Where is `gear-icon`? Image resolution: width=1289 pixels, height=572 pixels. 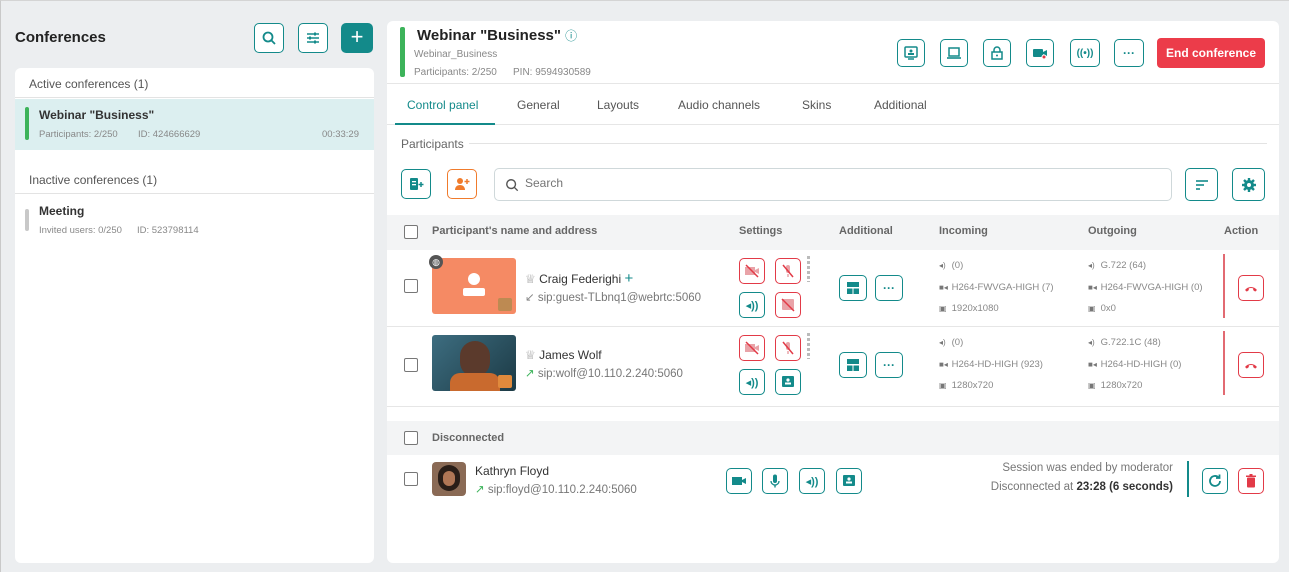 gear-icon is located at coordinates (1248, 184).